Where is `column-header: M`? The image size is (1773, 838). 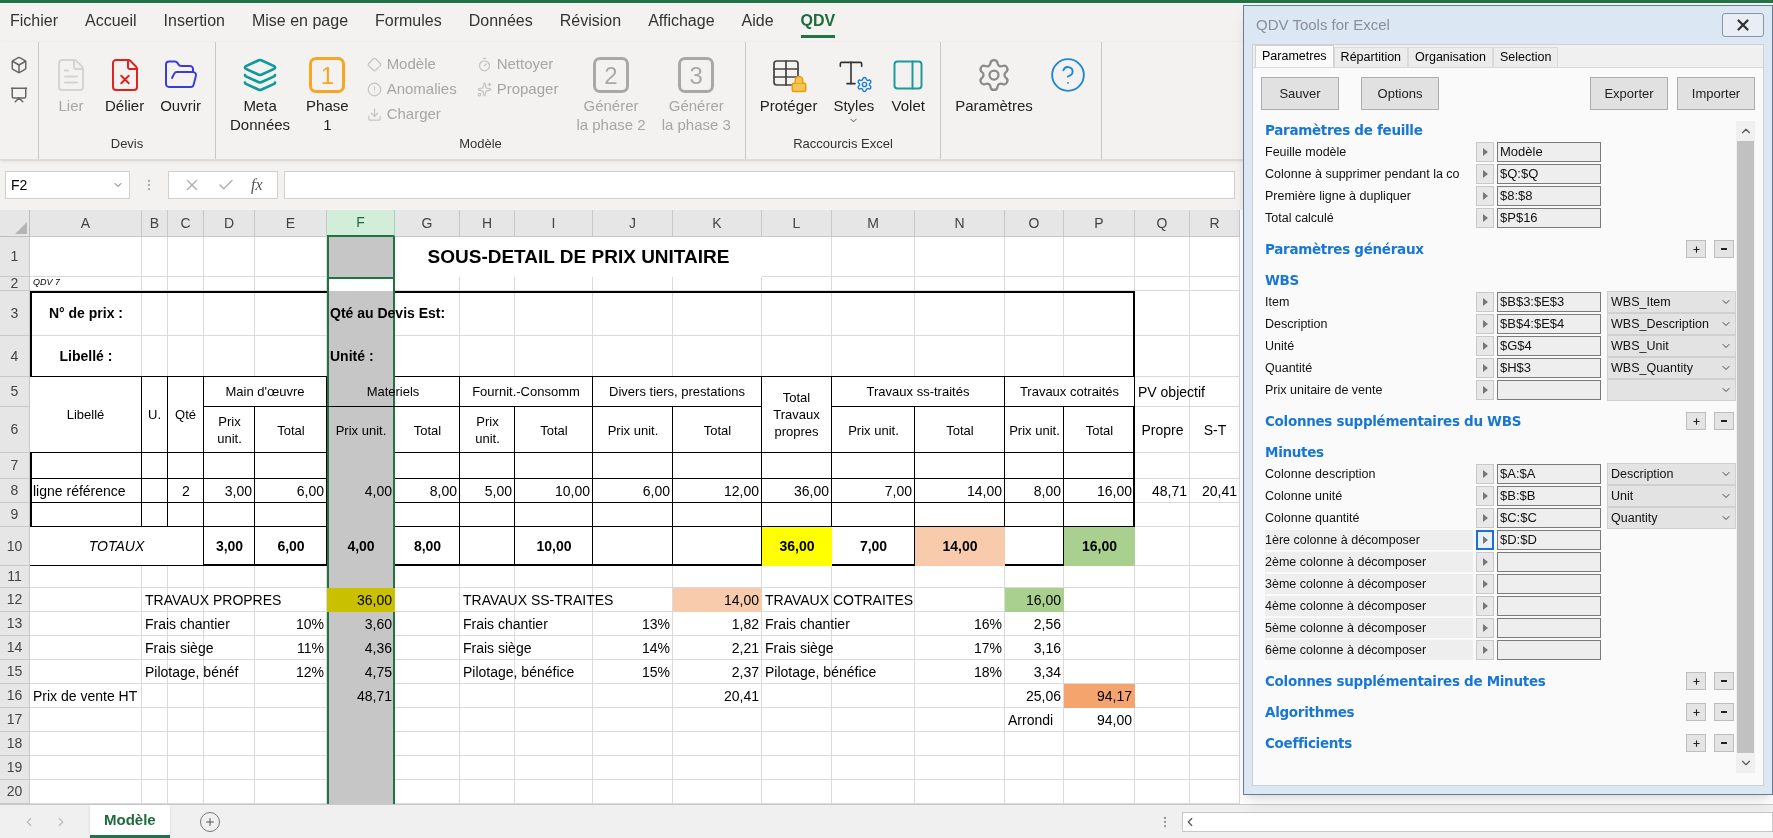 column-header: M is located at coordinates (873, 223).